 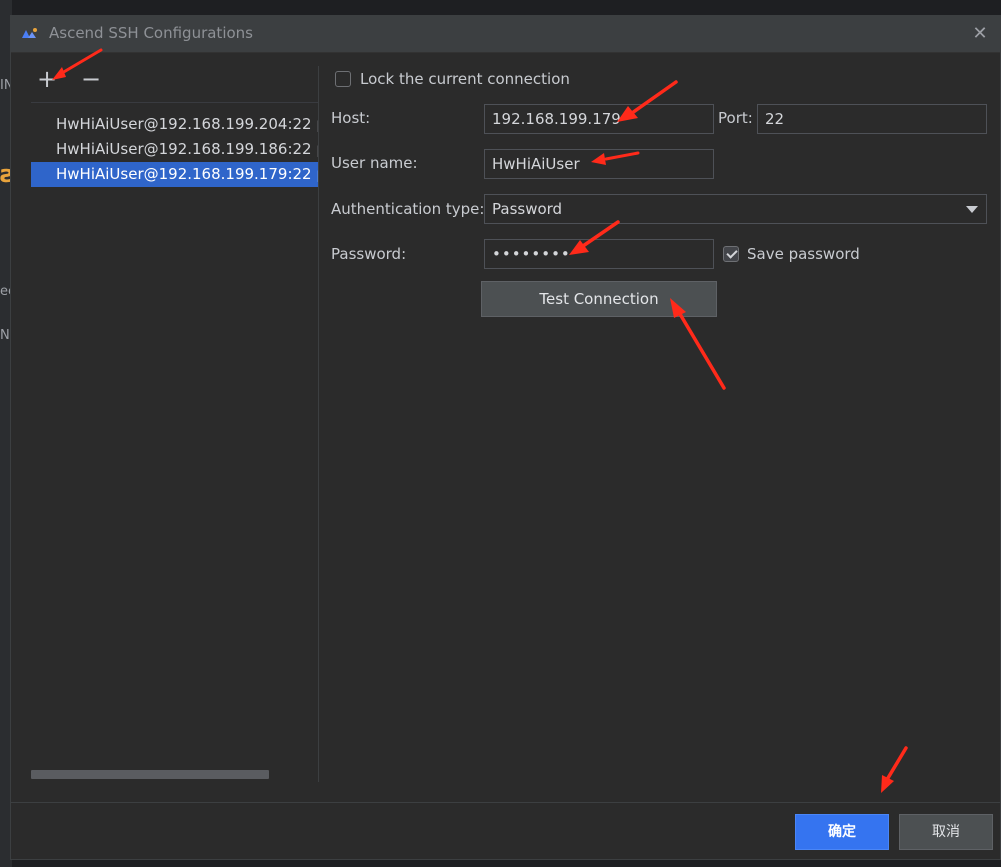 I want to click on list-divider, so click(x=175, y=102).